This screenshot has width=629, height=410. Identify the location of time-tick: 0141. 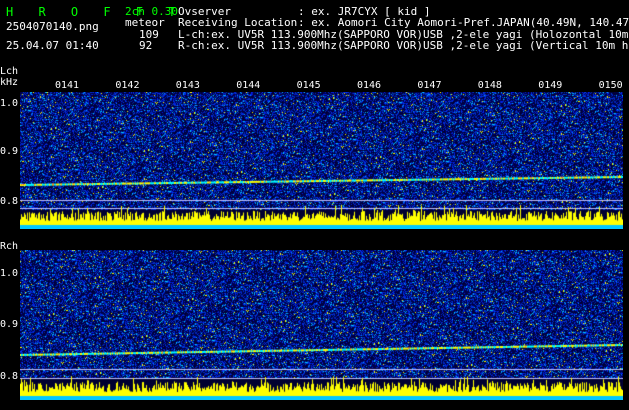
(67, 85).